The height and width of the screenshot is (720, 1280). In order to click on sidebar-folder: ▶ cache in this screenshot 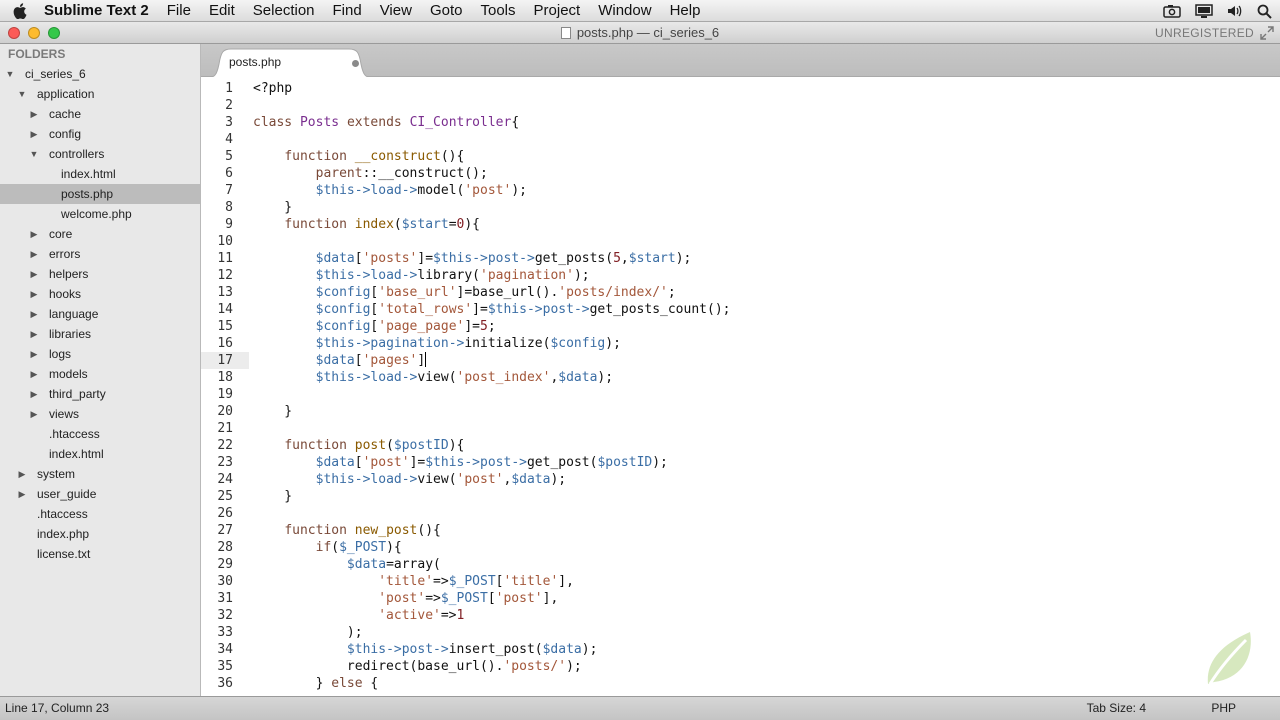, I will do `click(100, 114)`.